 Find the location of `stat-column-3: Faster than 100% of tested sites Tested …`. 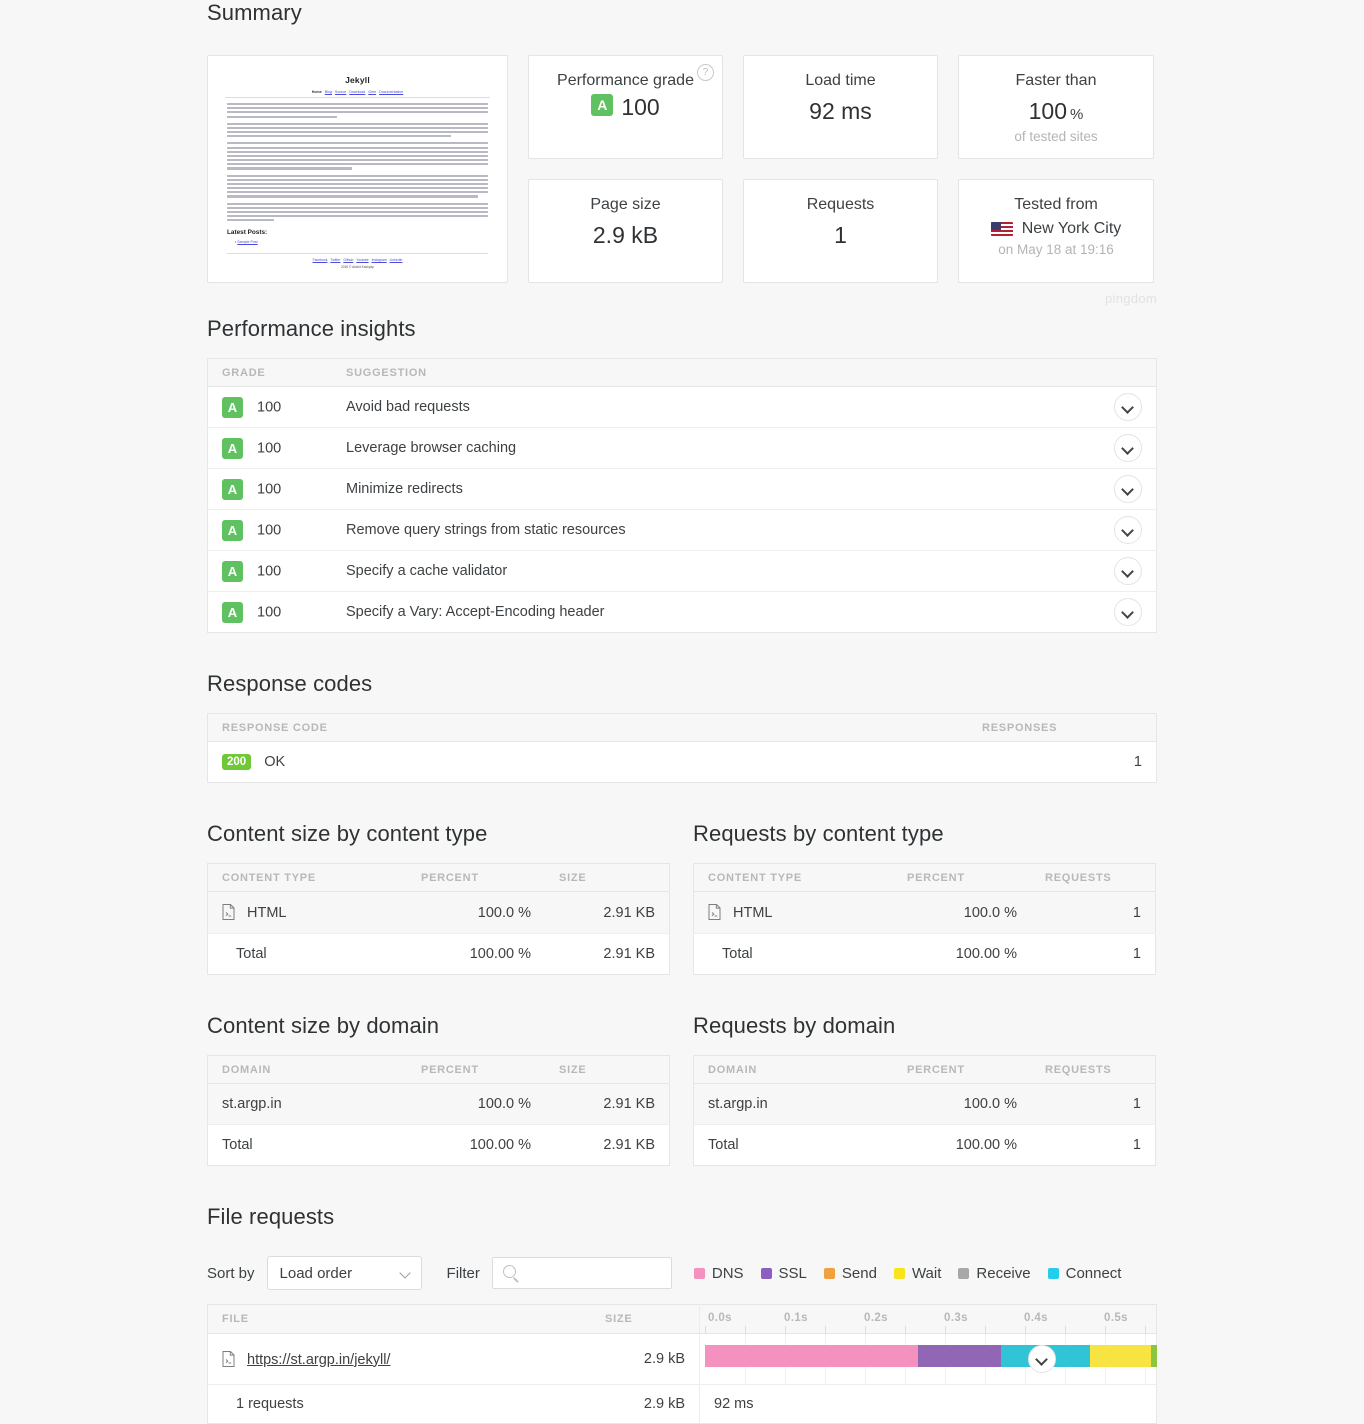

stat-column-3: Faster than 100% of tested sites Tested … is located at coordinates (1056, 169).